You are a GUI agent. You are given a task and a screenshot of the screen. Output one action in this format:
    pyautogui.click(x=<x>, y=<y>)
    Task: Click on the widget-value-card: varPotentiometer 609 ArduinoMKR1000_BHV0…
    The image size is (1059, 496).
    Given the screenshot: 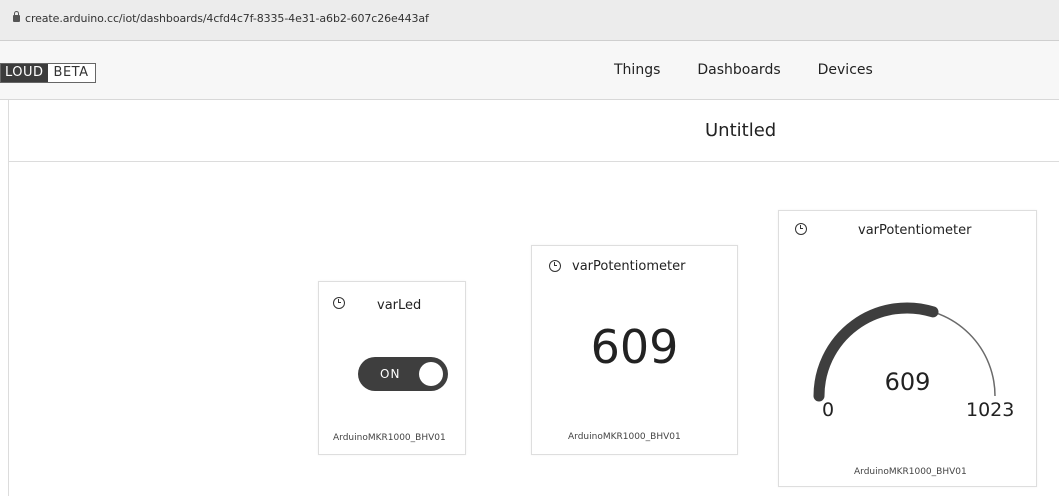 What is the action you would take?
    pyautogui.click(x=634, y=350)
    